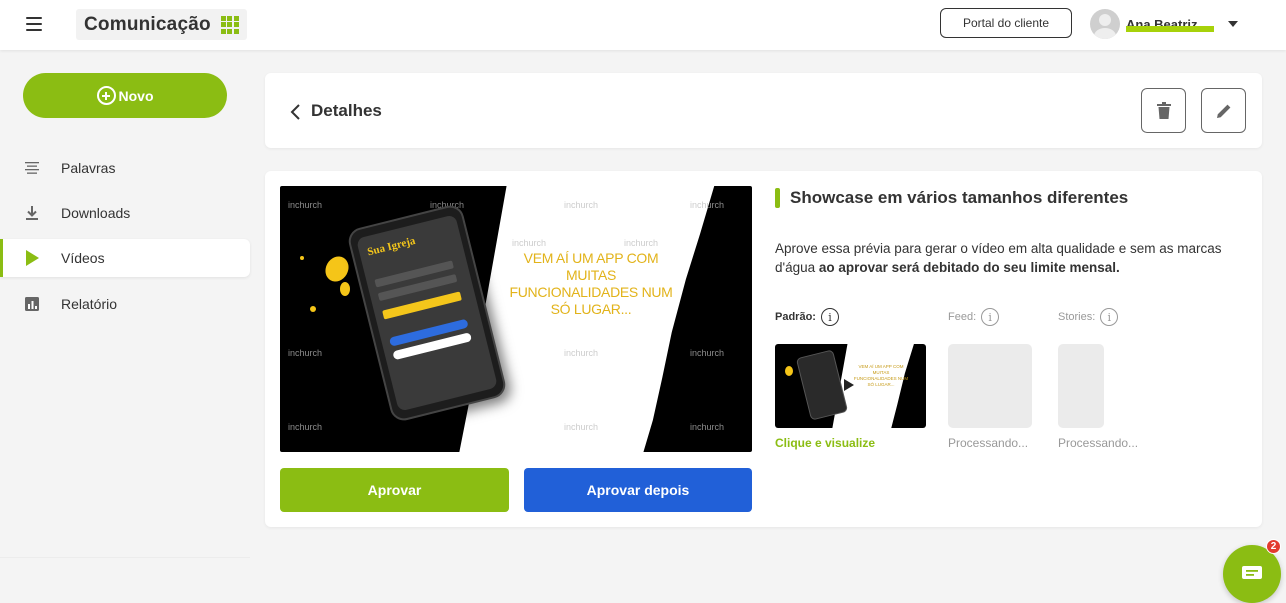 This screenshot has height=603, width=1286. I want to click on edit-button, so click(1223, 110).